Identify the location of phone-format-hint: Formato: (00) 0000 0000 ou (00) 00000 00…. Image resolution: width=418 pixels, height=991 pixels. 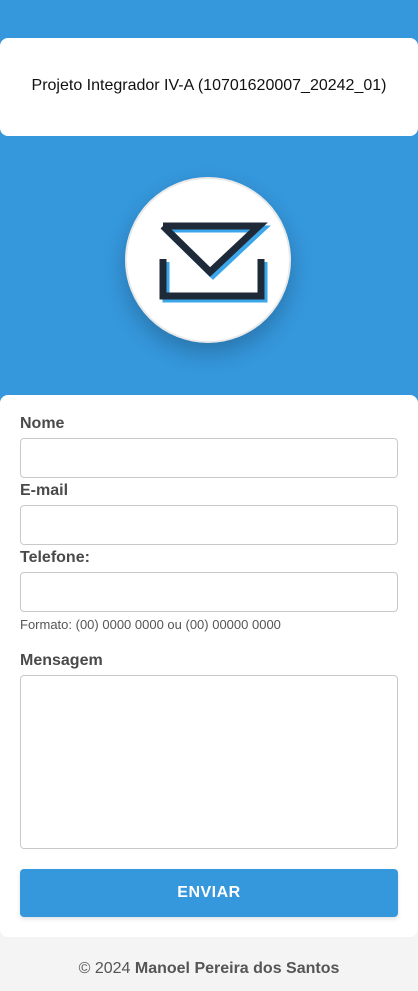
(150, 624).